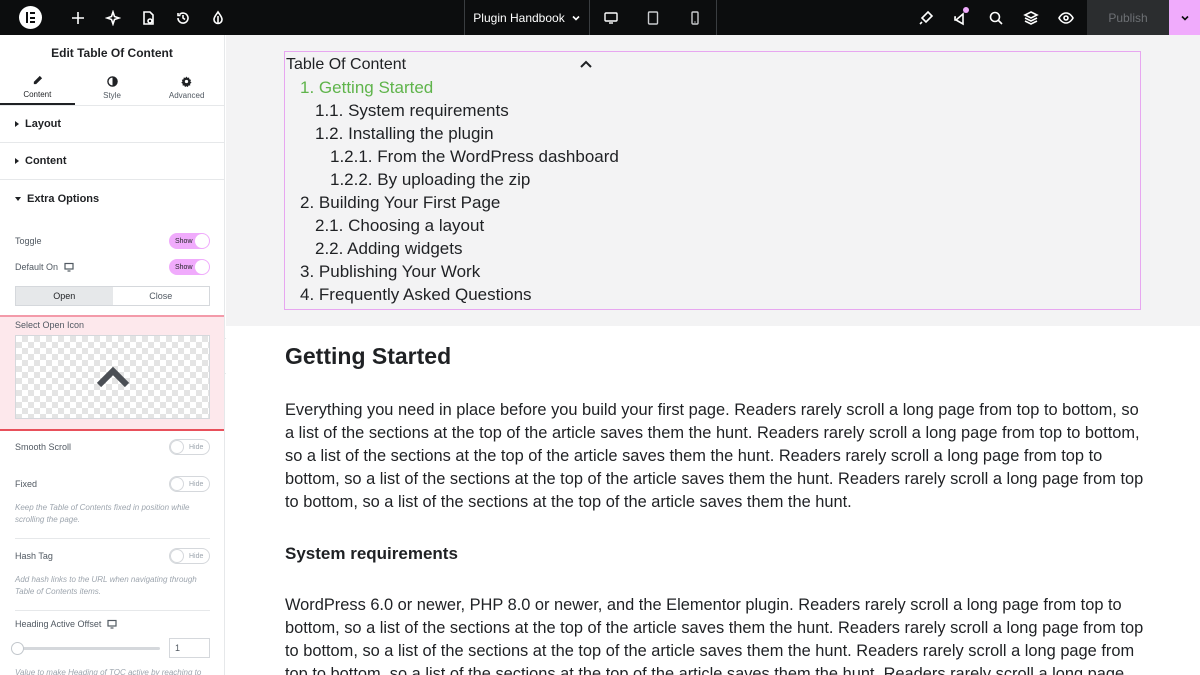  I want to click on publish-options-button, so click(1184, 17).